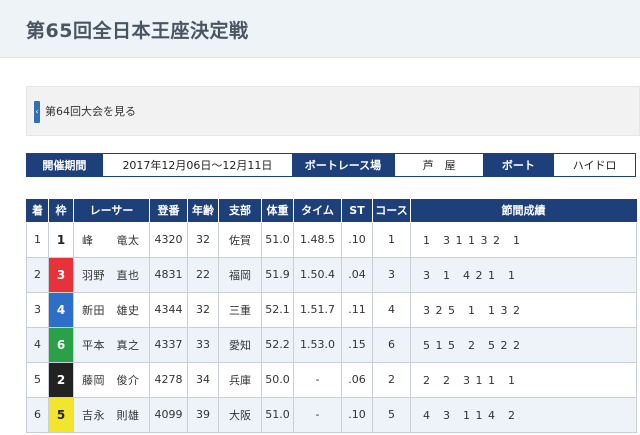 Image resolution: width=640 pixels, height=435 pixels. What do you see at coordinates (37, 344) in the screenshot?
I see `cell-place: 4` at bounding box center [37, 344].